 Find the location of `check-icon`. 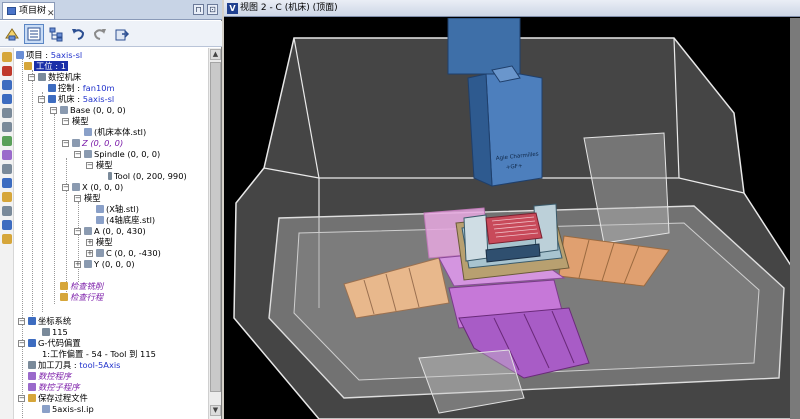

check-icon is located at coordinates (64, 286).